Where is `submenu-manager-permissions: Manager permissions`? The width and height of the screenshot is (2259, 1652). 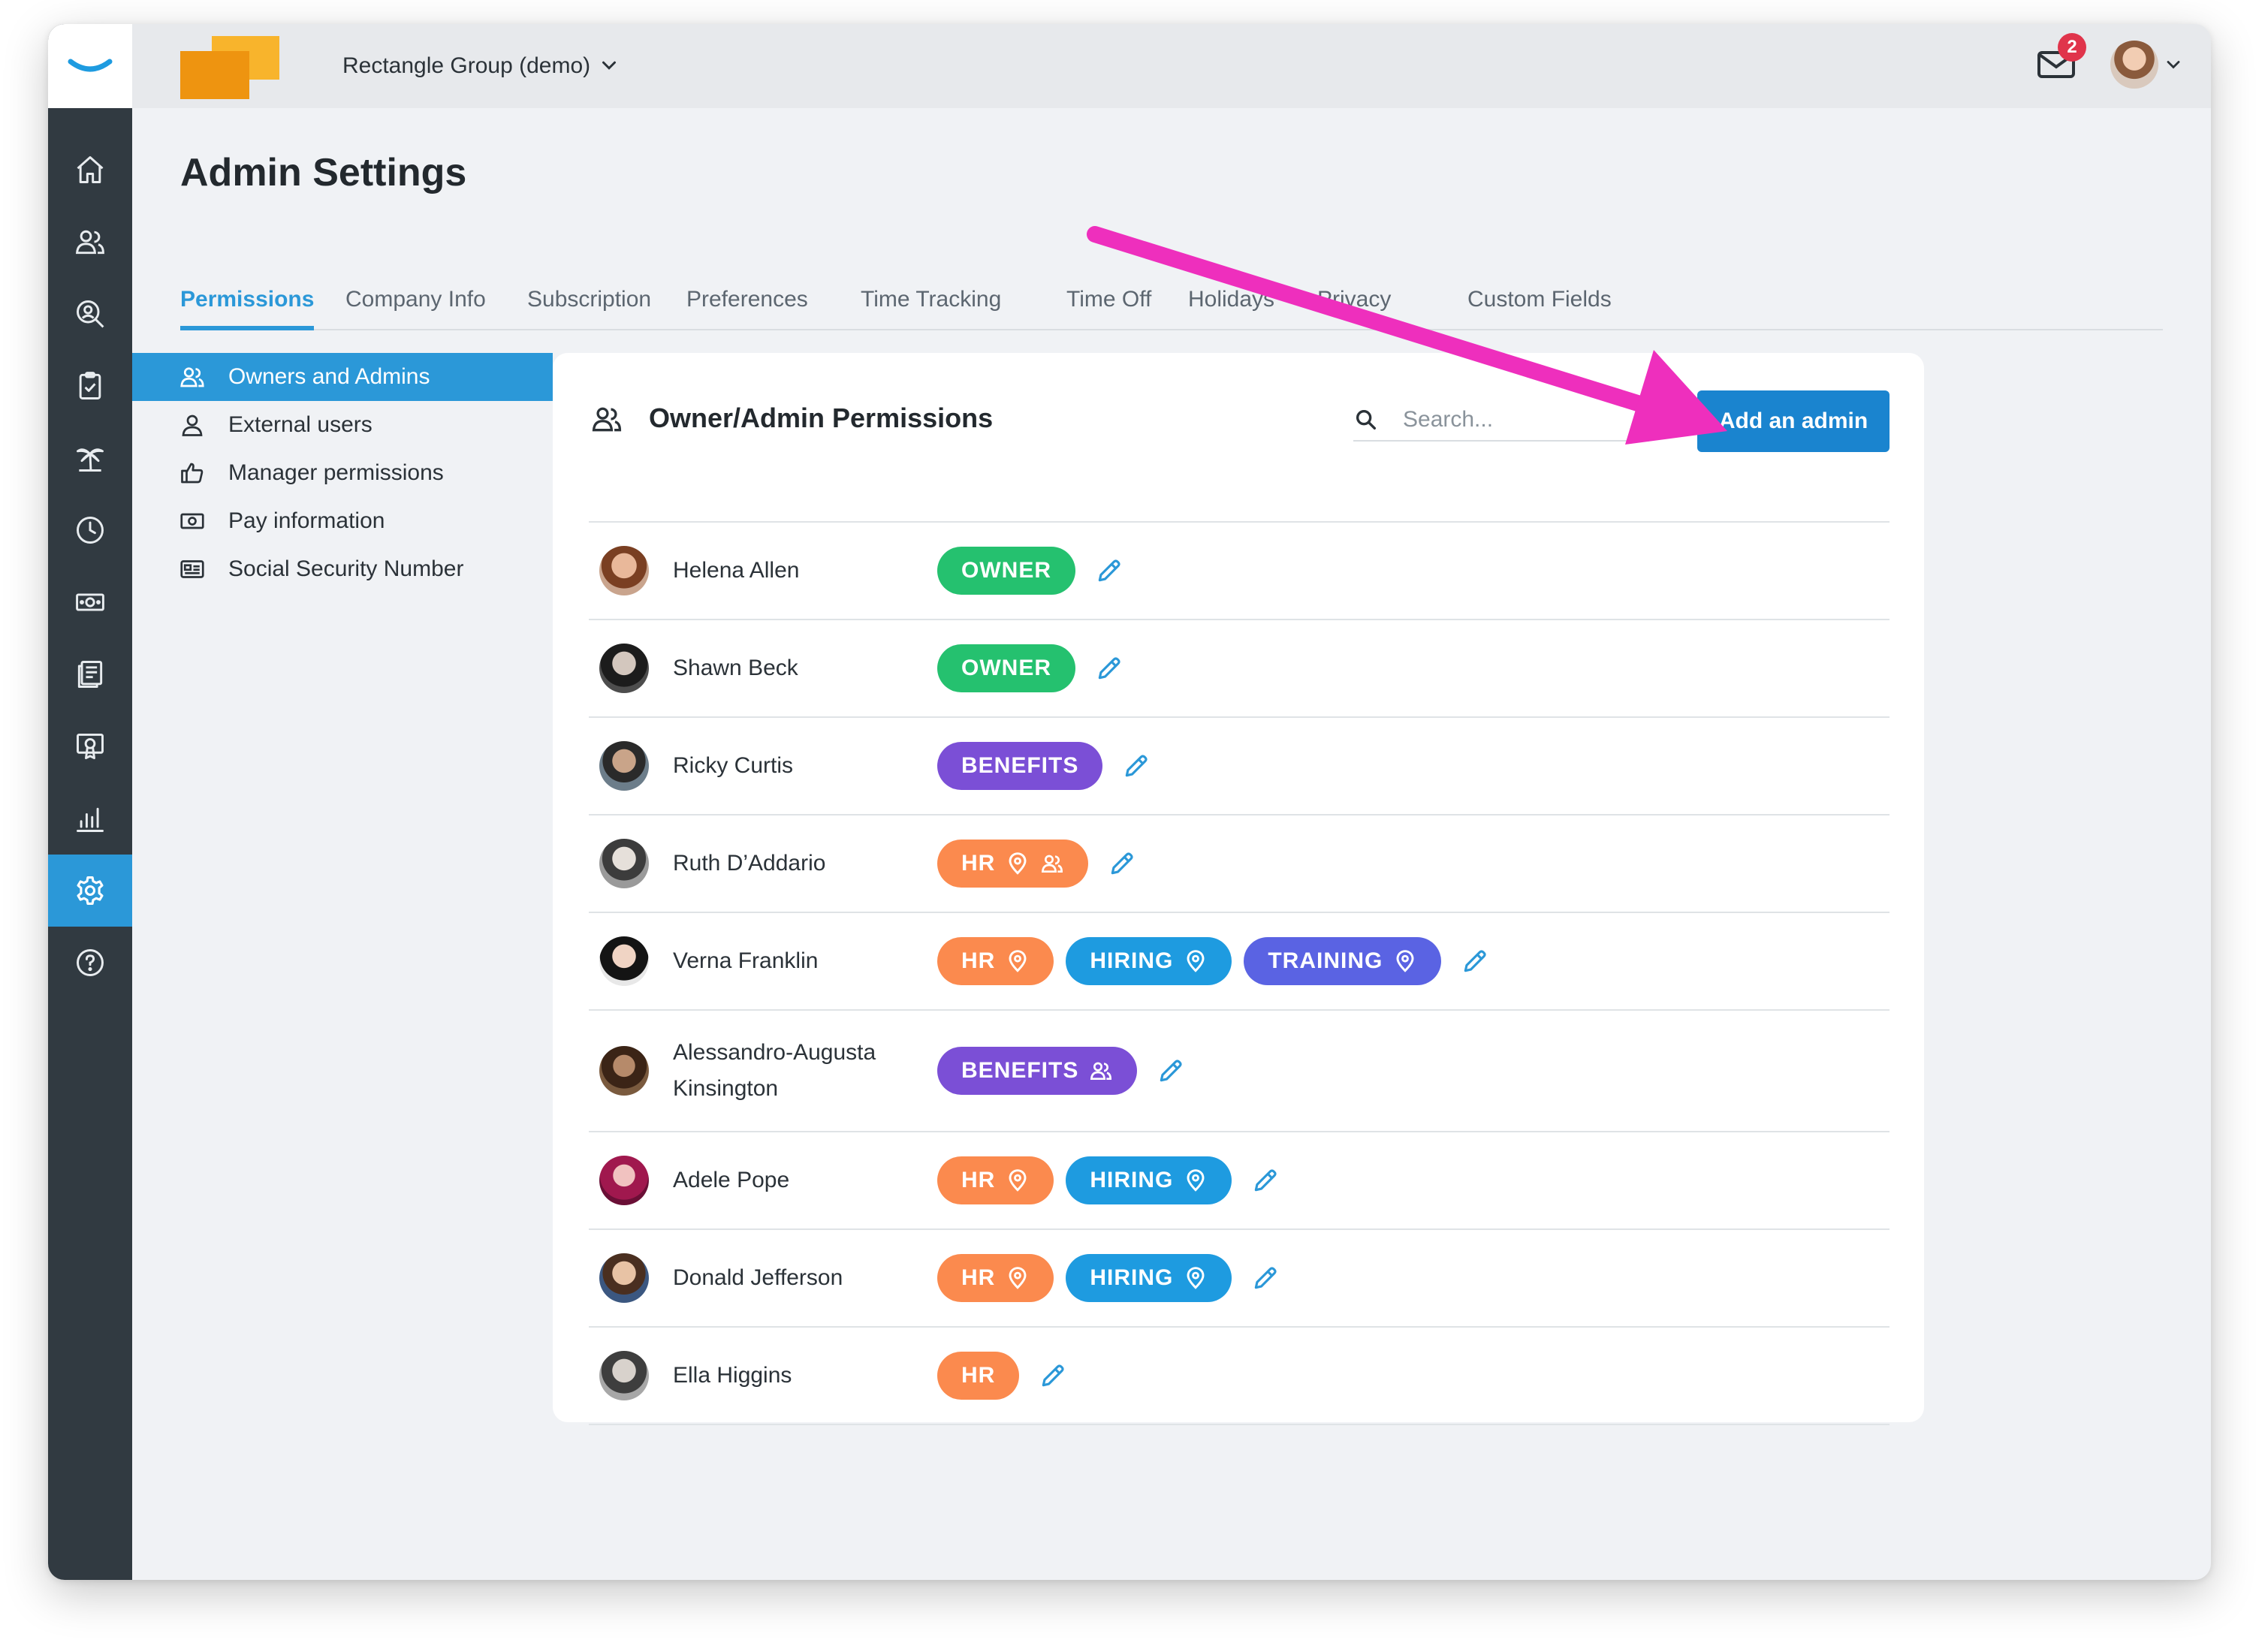
submenu-manager-permissions: Manager permissions is located at coordinates (342, 473).